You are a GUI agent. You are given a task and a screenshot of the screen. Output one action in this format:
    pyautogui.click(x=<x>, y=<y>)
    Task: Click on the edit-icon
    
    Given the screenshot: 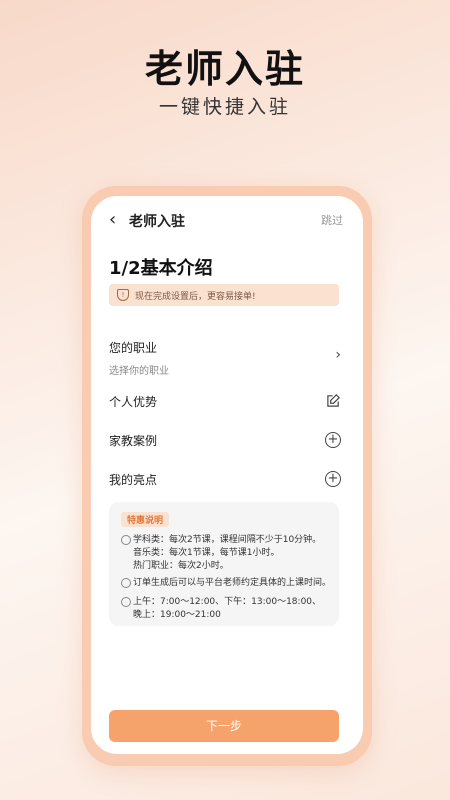 What is the action you would take?
    pyautogui.click(x=333, y=402)
    